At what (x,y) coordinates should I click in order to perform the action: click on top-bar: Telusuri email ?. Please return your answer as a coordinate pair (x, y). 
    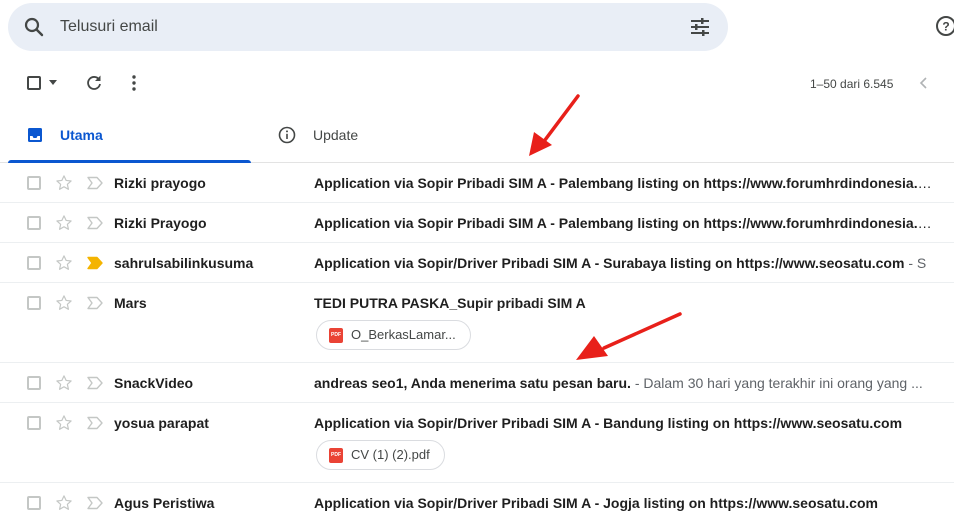
    Looking at the image, I should click on (477, 28).